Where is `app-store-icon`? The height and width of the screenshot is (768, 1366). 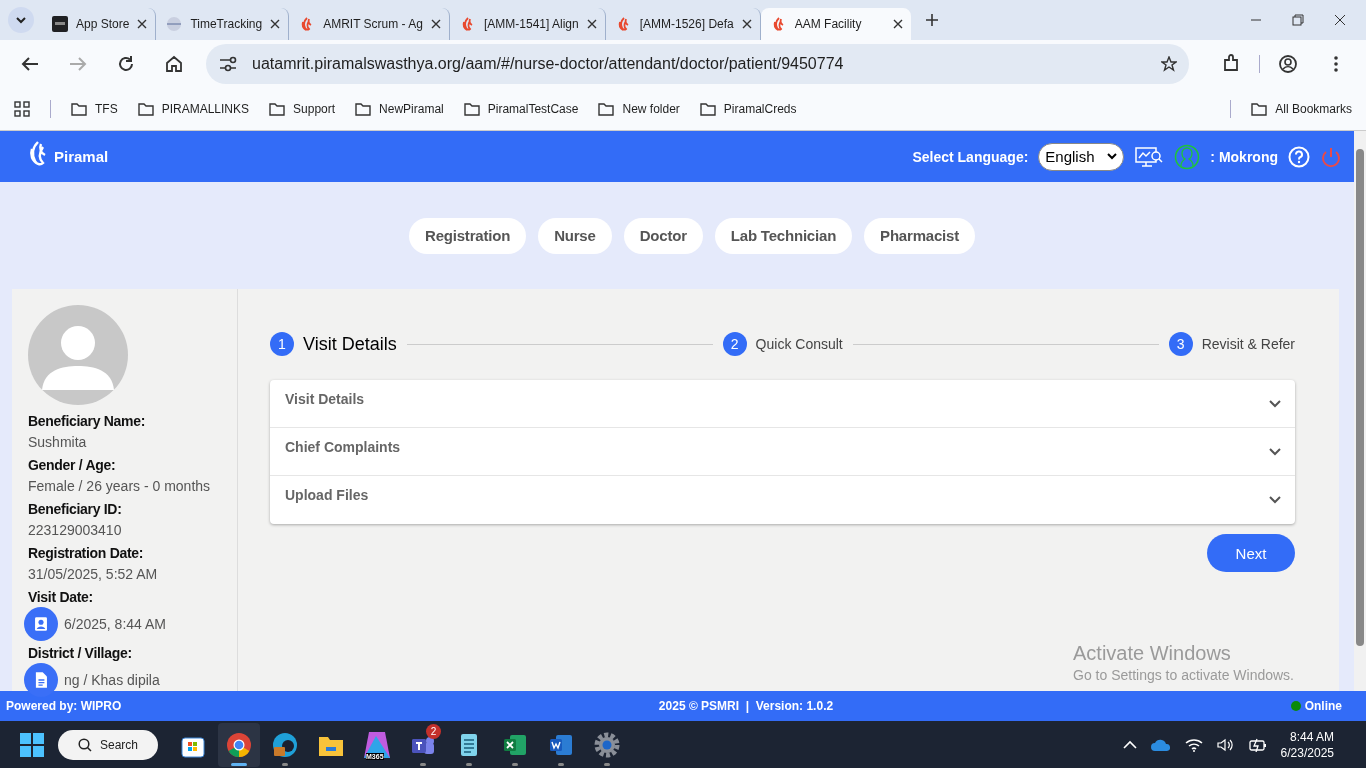 app-store-icon is located at coordinates (60, 24).